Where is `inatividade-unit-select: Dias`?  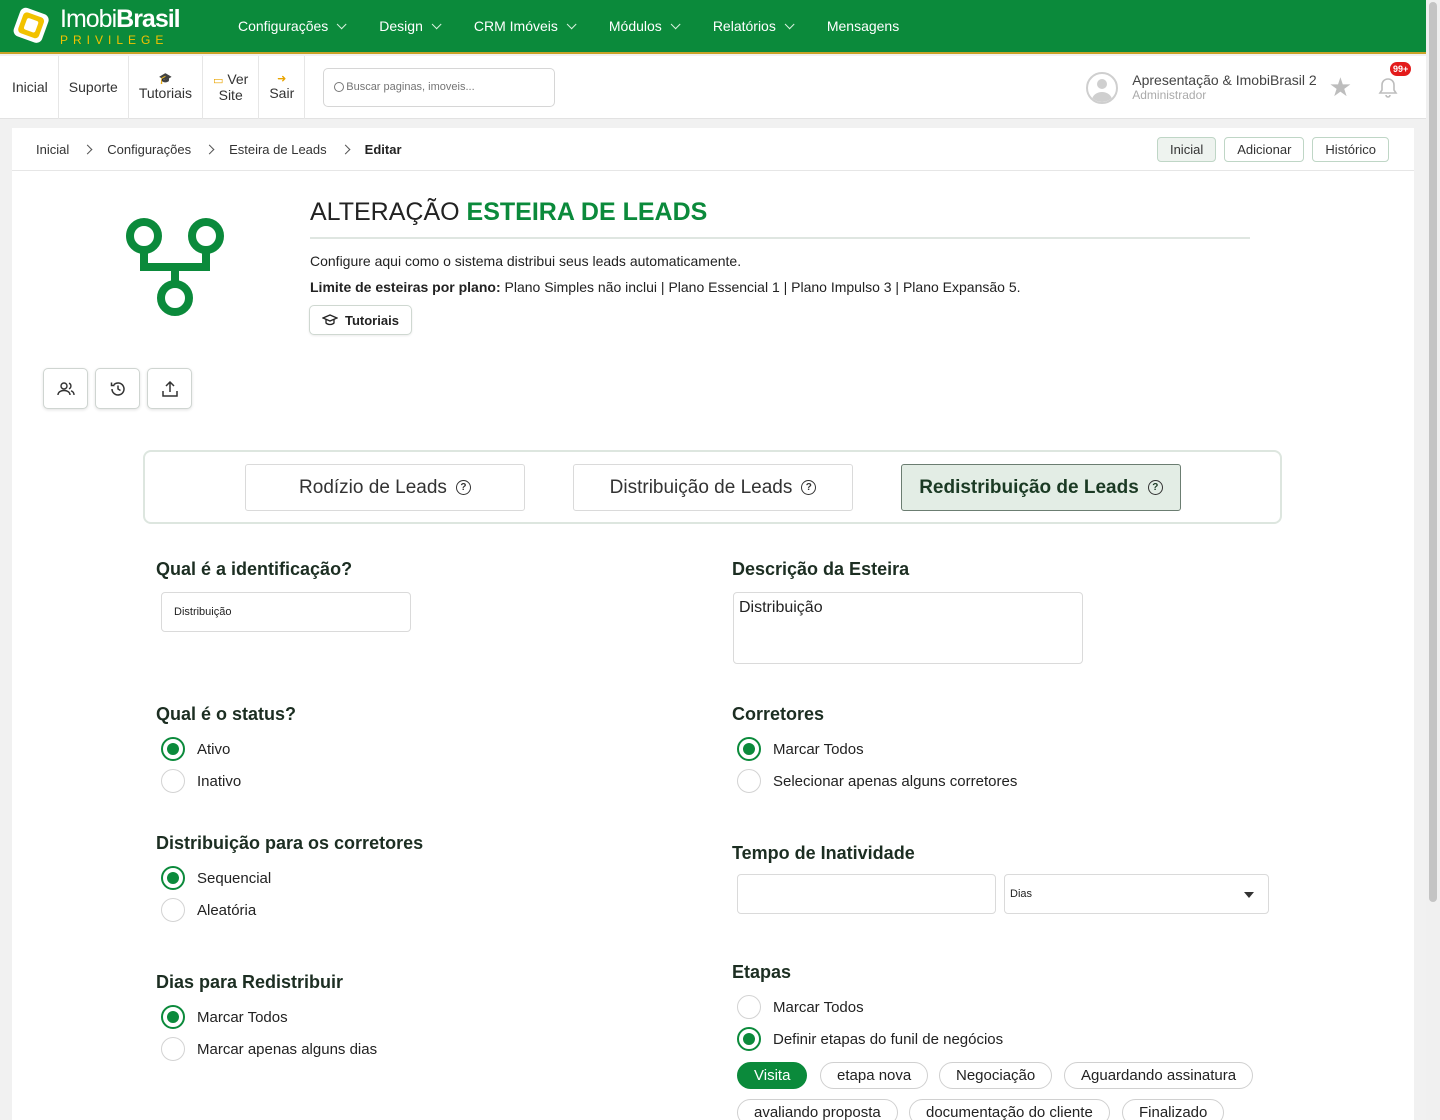
inatividade-unit-select: Dias is located at coordinates (1136, 894).